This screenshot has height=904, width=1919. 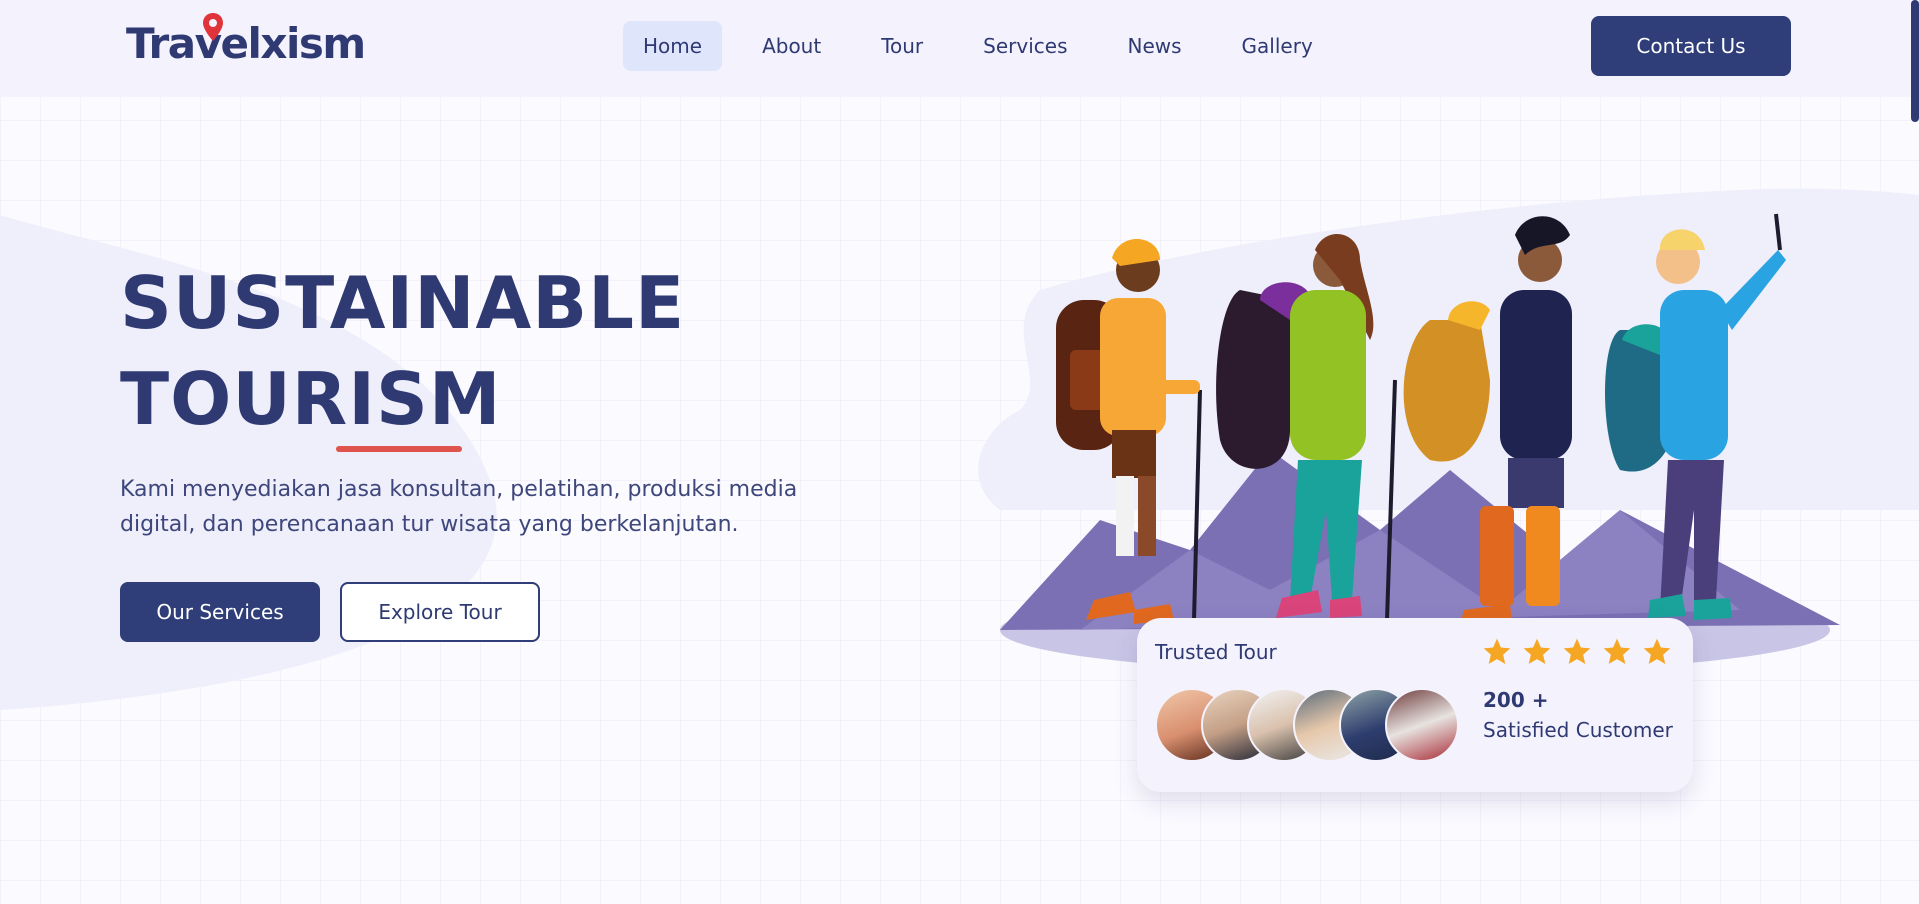 I want to click on trusted-tour-card: Trusted Tour 200 + Satisfied Customer, so click(x=1415, y=705).